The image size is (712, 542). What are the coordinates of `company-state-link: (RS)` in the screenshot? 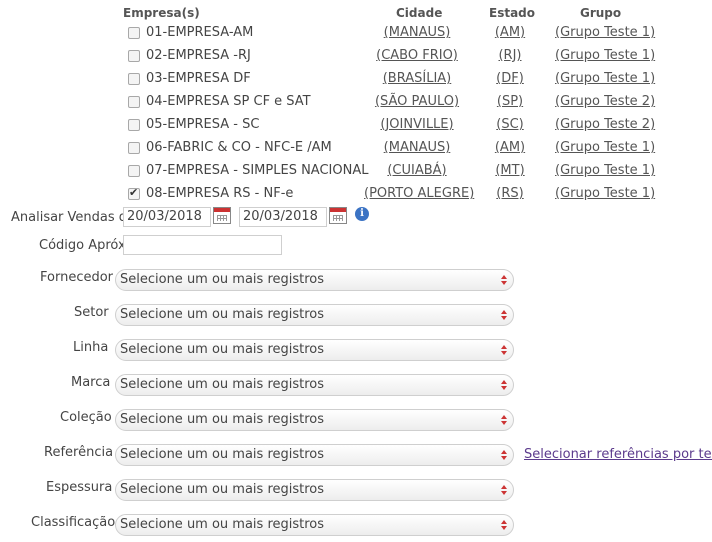 It's located at (510, 193).